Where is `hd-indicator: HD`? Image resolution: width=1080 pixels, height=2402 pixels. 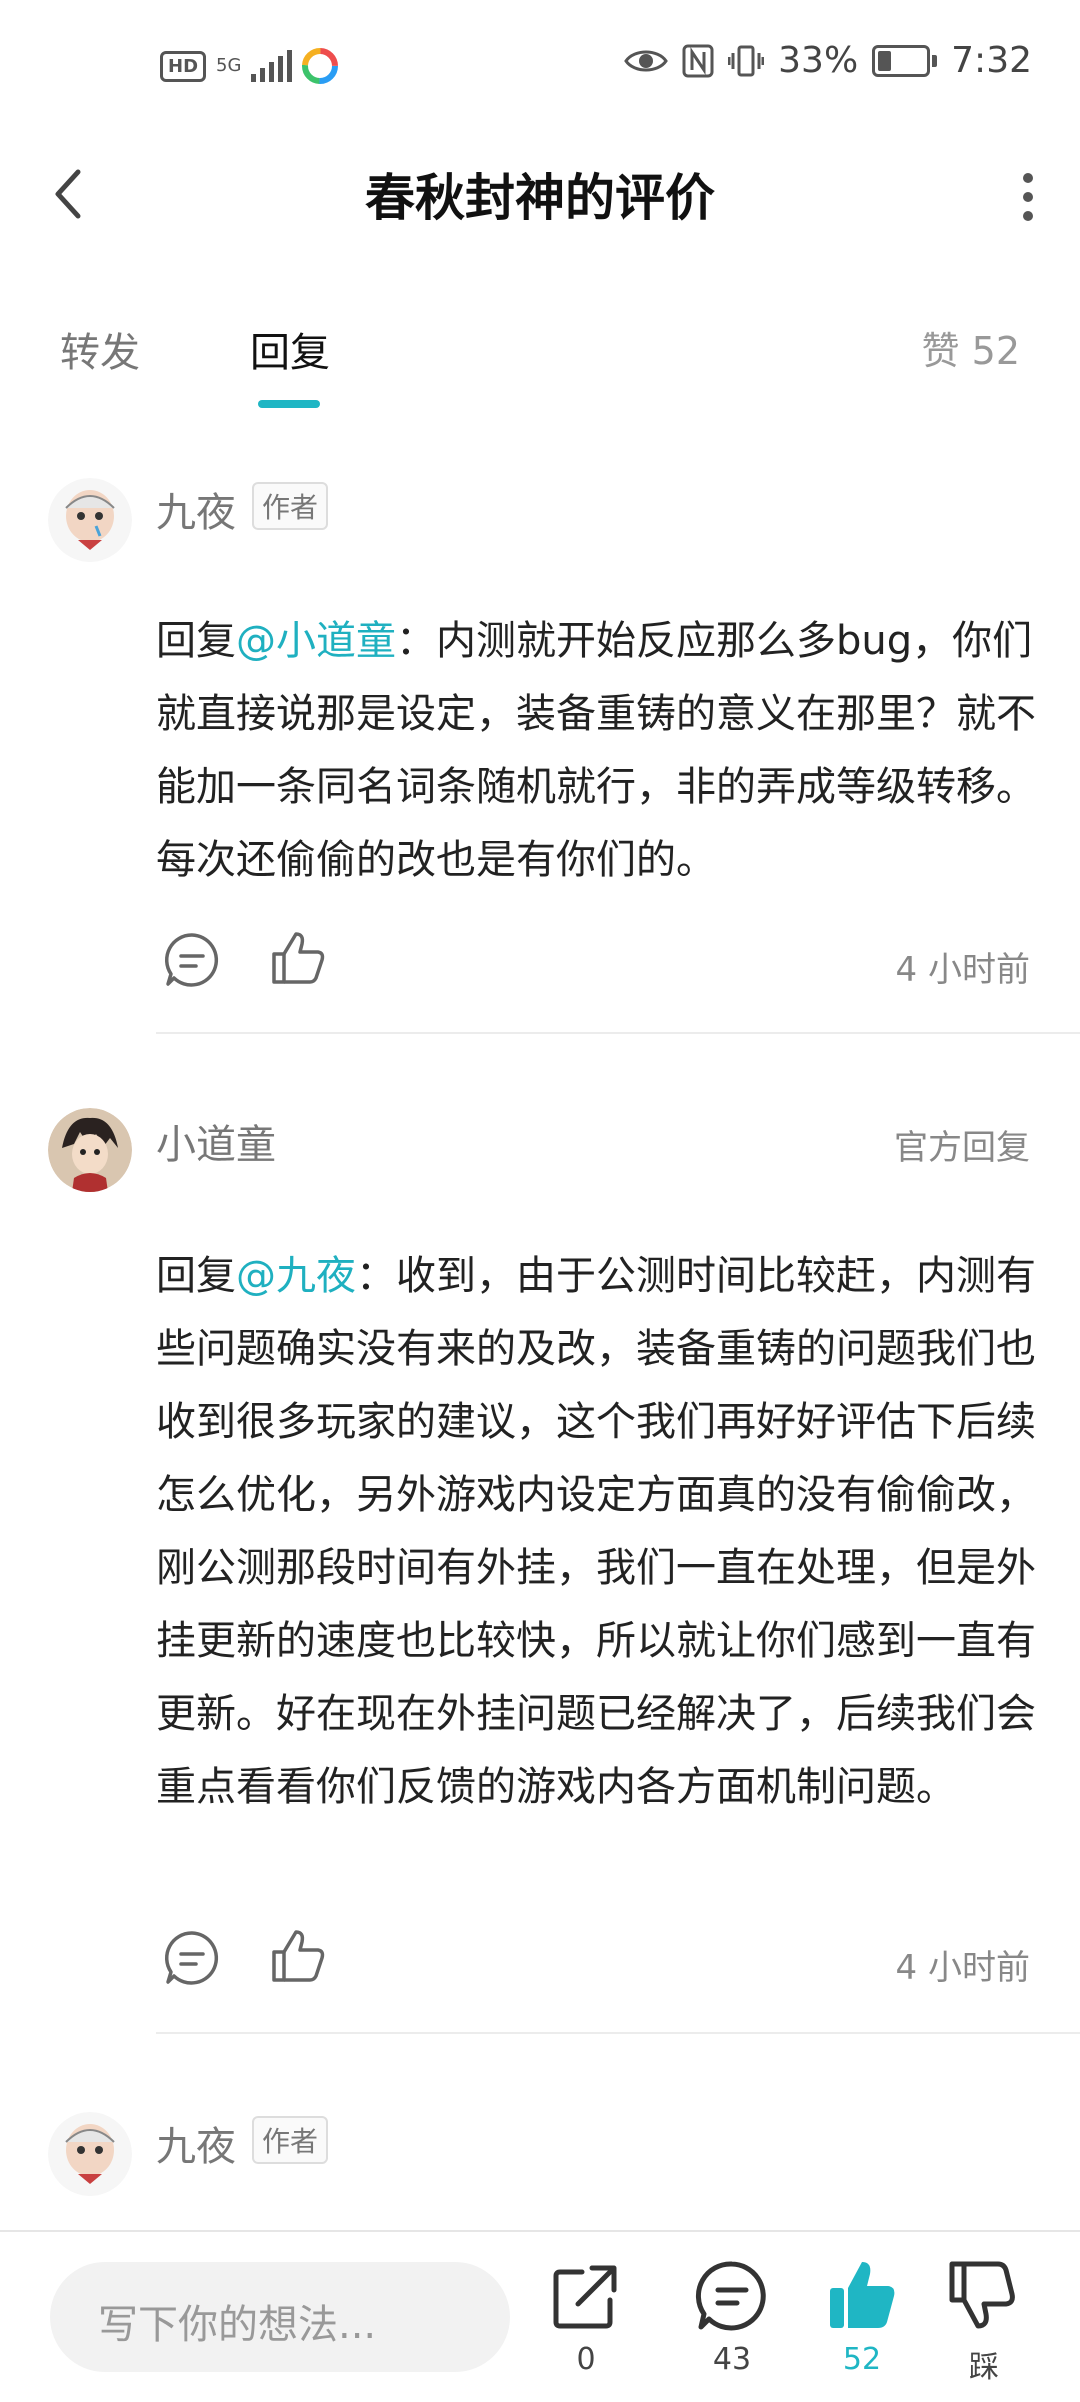 hd-indicator: HD is located at coordinates (183, 66).